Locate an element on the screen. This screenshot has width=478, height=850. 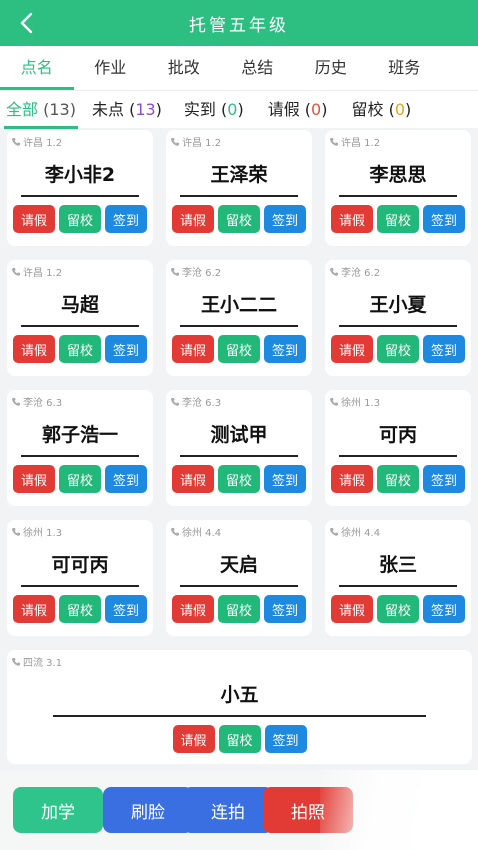
tab-history: 历史 is located at coordinates (331, 68).